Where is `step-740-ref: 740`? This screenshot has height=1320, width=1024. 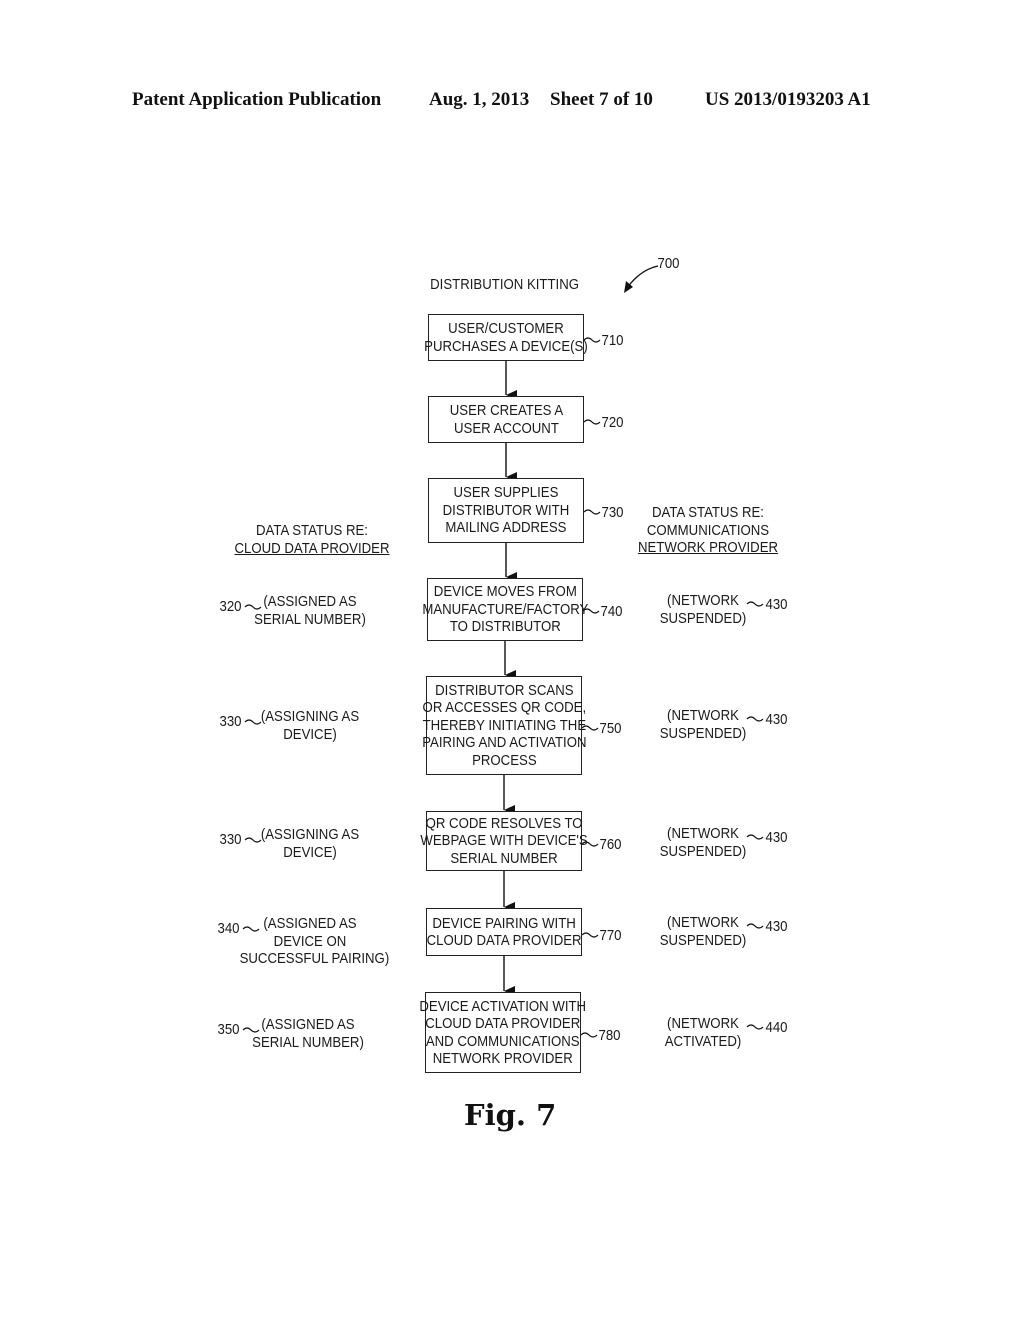 step-740-ref: 740 is located at coordinates (611, 611).